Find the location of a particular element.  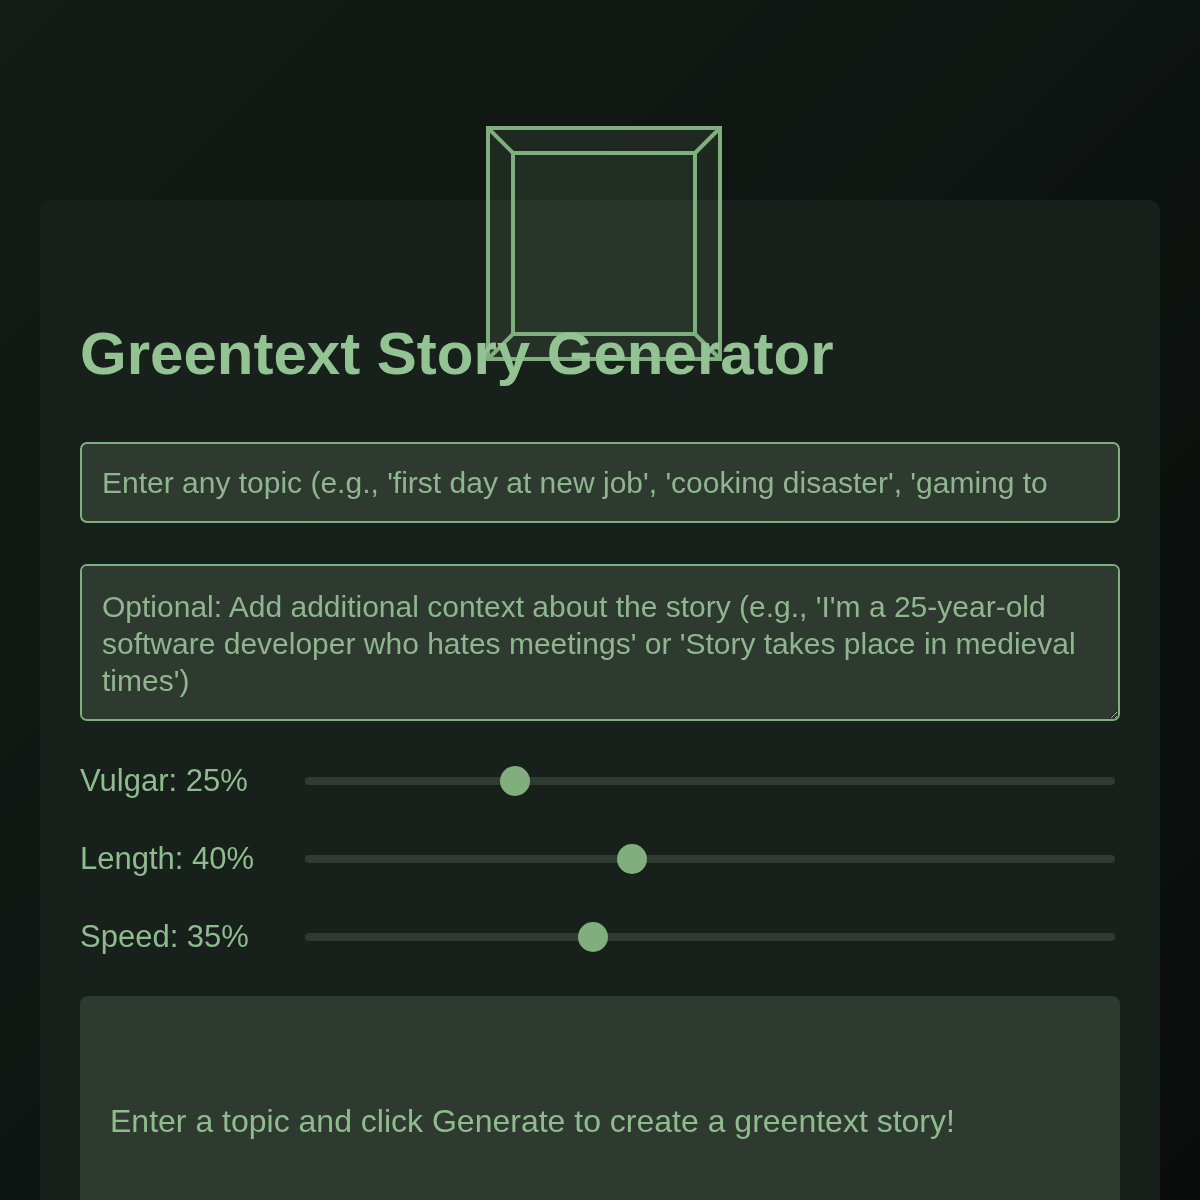

context-text-area: Optional: Add additional context about the story (e.g., 'I'm a 25-year-old software developer who hates meetings' or 'Story takes place in medieval times') is located at coordinates (600, 642).